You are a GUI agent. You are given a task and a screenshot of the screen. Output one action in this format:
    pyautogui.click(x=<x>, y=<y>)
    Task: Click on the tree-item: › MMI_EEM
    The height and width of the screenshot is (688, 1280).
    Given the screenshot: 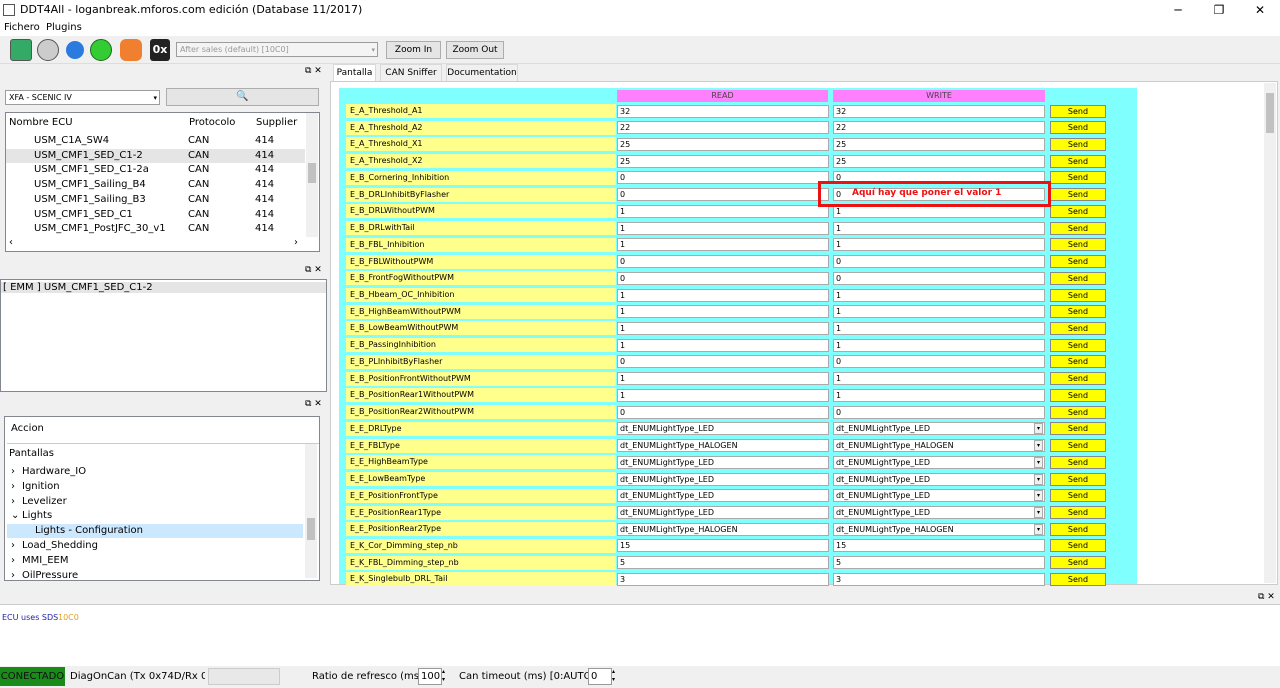 What is the action you would take?
    pyautogui.click(x=155, y=561)
    